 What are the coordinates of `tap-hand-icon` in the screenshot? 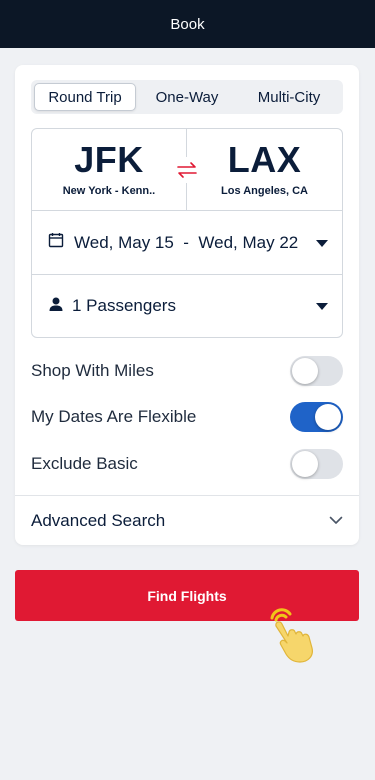 It's located at (290, 634).